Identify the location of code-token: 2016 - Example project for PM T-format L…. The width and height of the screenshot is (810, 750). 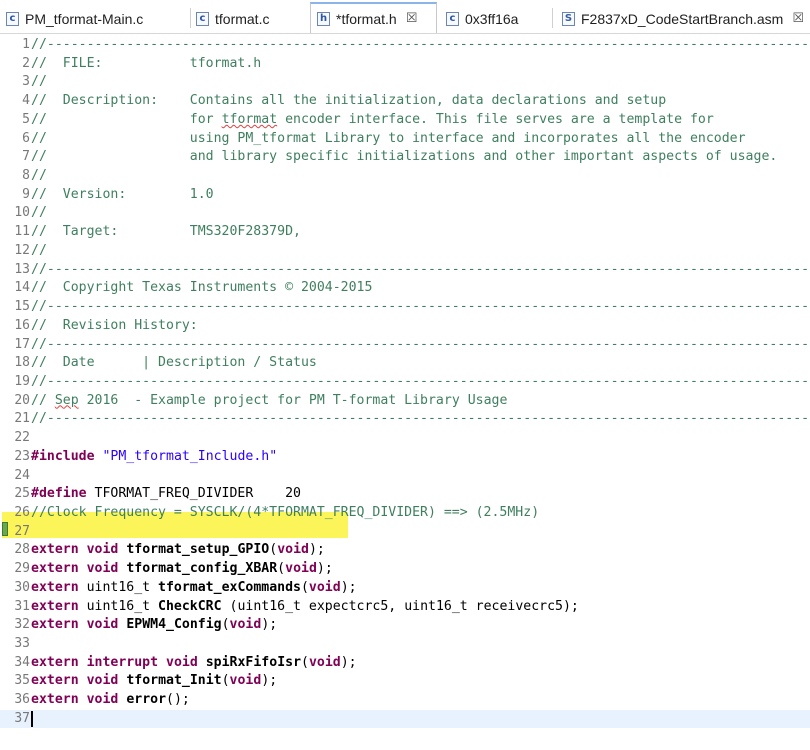
(293, 400).